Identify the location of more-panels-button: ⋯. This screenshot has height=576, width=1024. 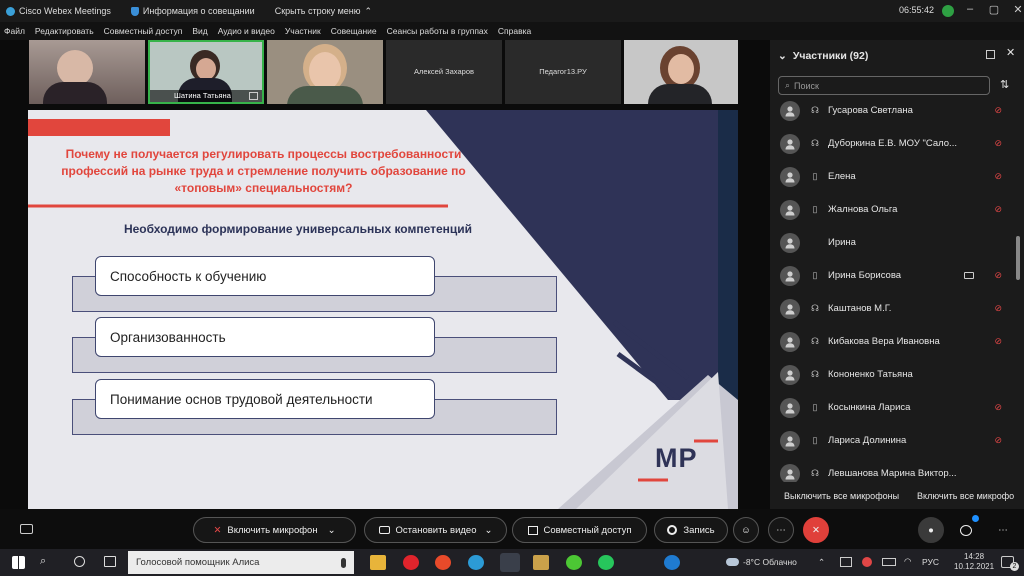
(1003, 530).